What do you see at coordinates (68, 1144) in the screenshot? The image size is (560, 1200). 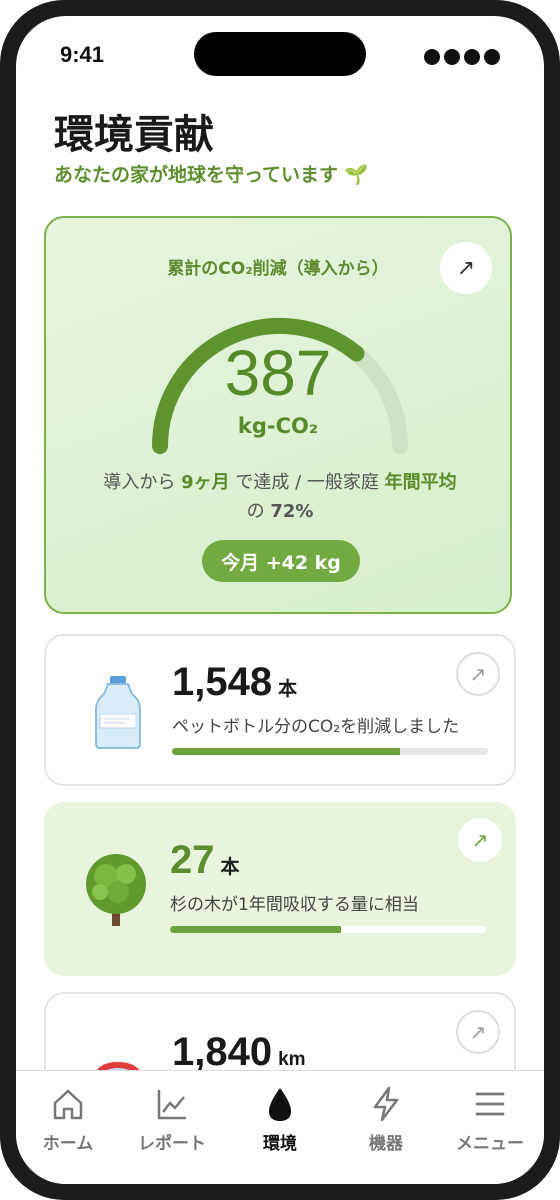 I see `tab-label: ホーム` at bounding box center [68, 1144].